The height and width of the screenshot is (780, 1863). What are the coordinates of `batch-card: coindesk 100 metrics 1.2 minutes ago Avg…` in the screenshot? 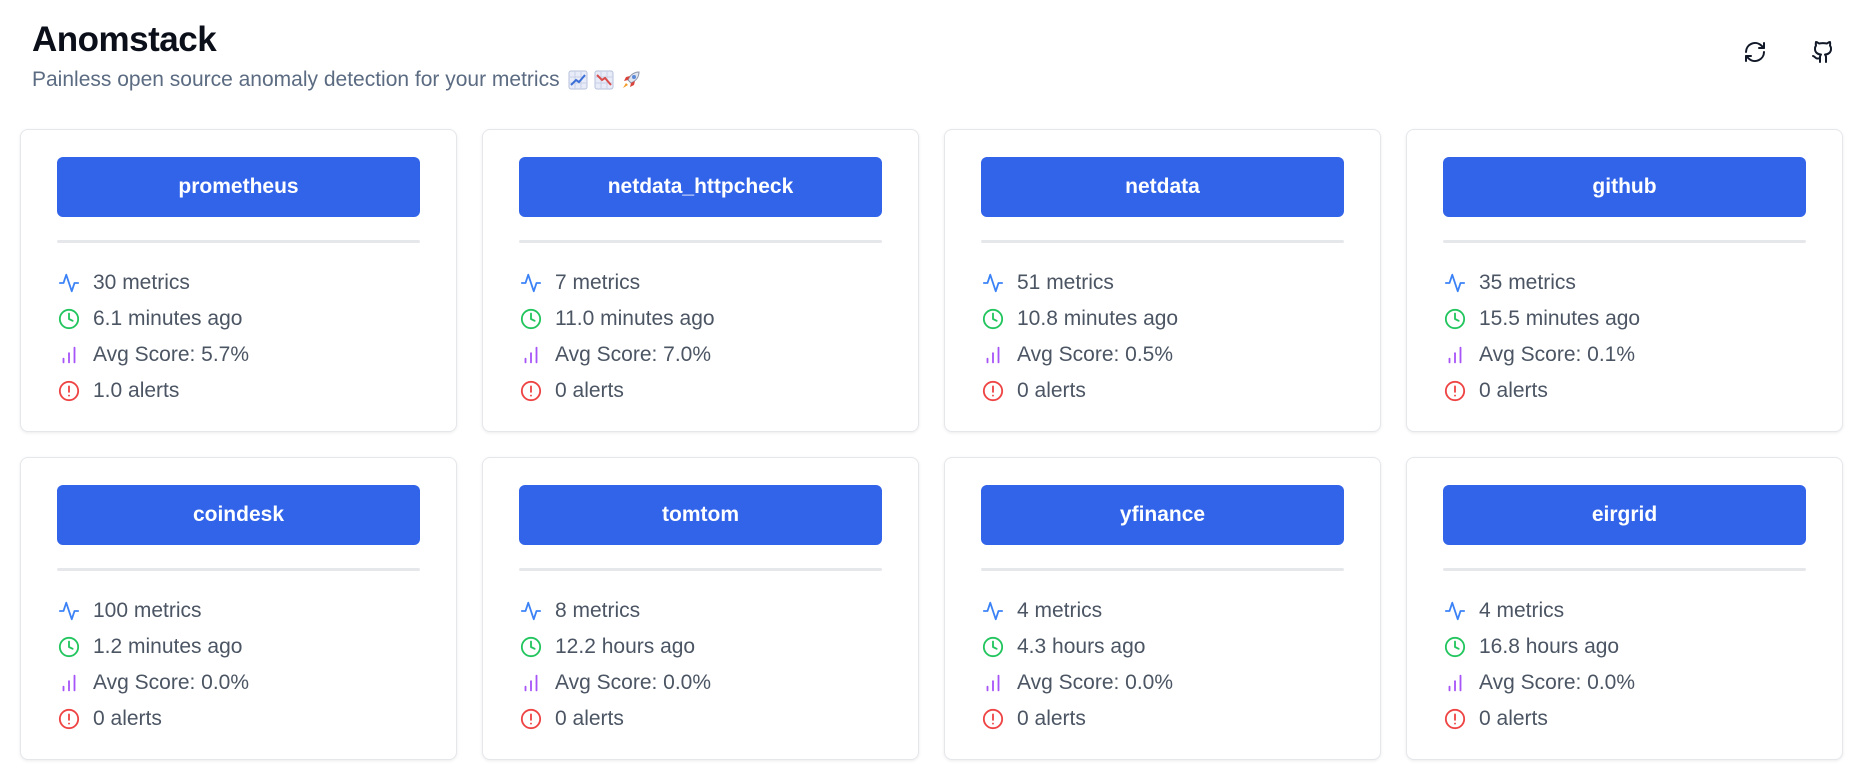 It's located at (238, 608).